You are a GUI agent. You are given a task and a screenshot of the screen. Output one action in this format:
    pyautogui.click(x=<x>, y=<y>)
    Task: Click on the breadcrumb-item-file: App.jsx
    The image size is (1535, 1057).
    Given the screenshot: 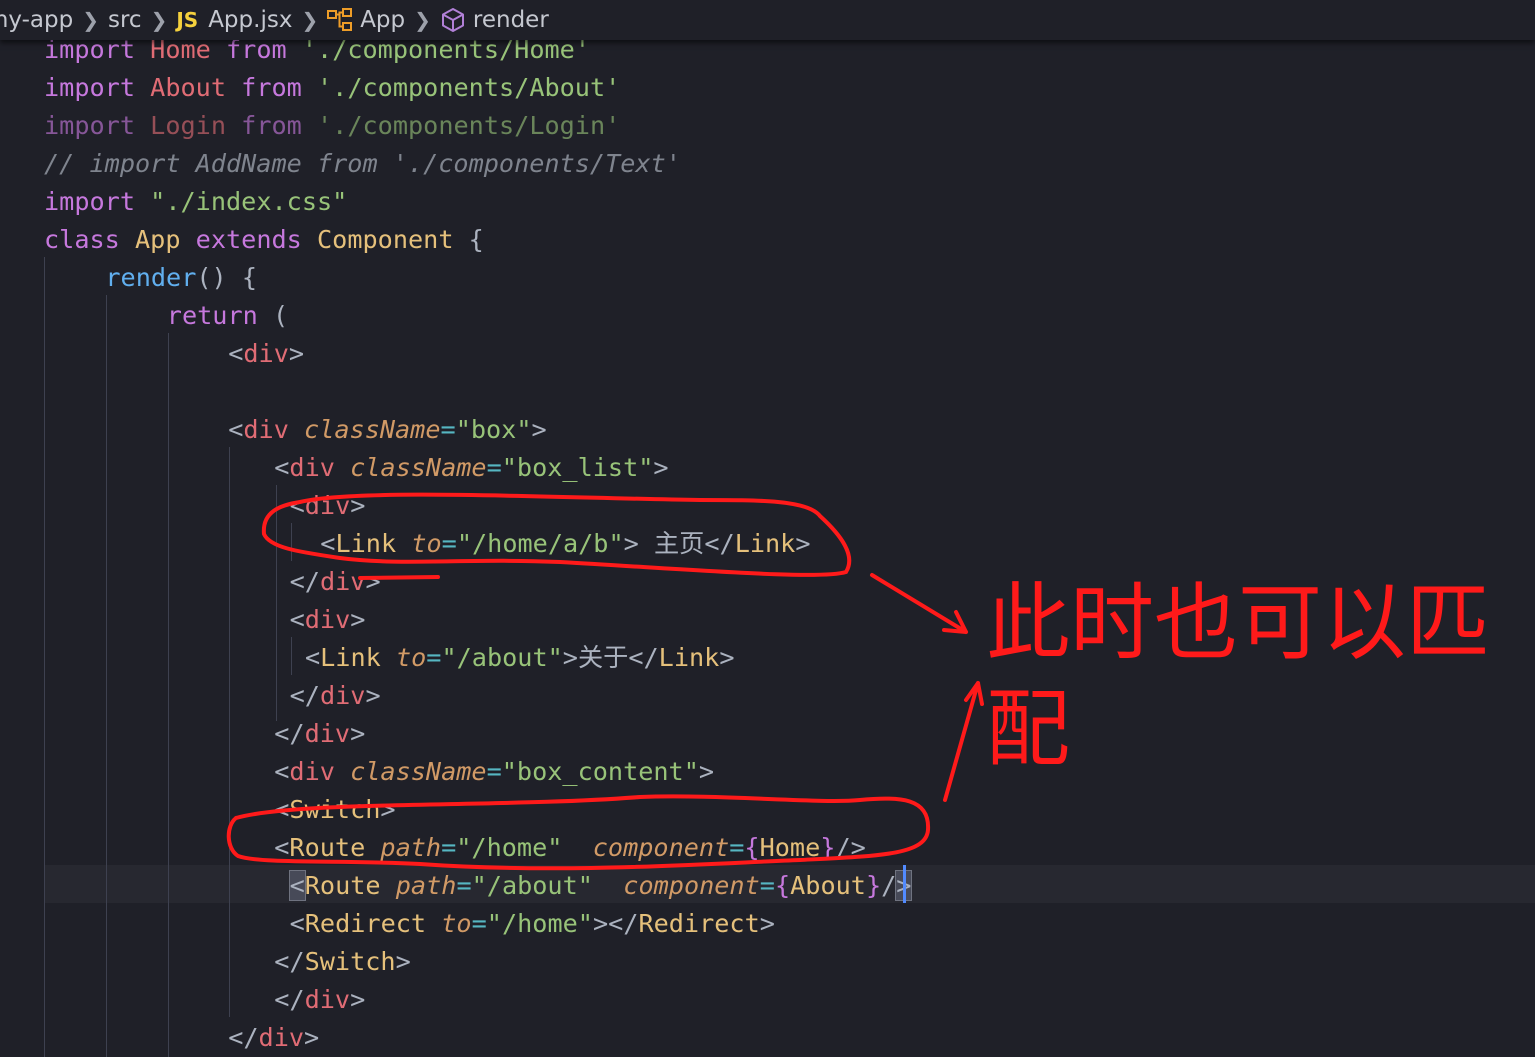 What is the action you would take?
    pyautogui.click(x=250, y=20)
    